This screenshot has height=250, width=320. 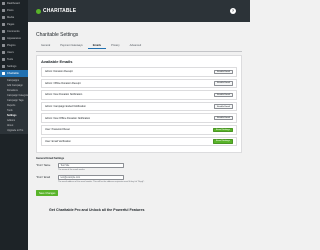 I want to click on menu-media: Media, so click(x=14, y=17).